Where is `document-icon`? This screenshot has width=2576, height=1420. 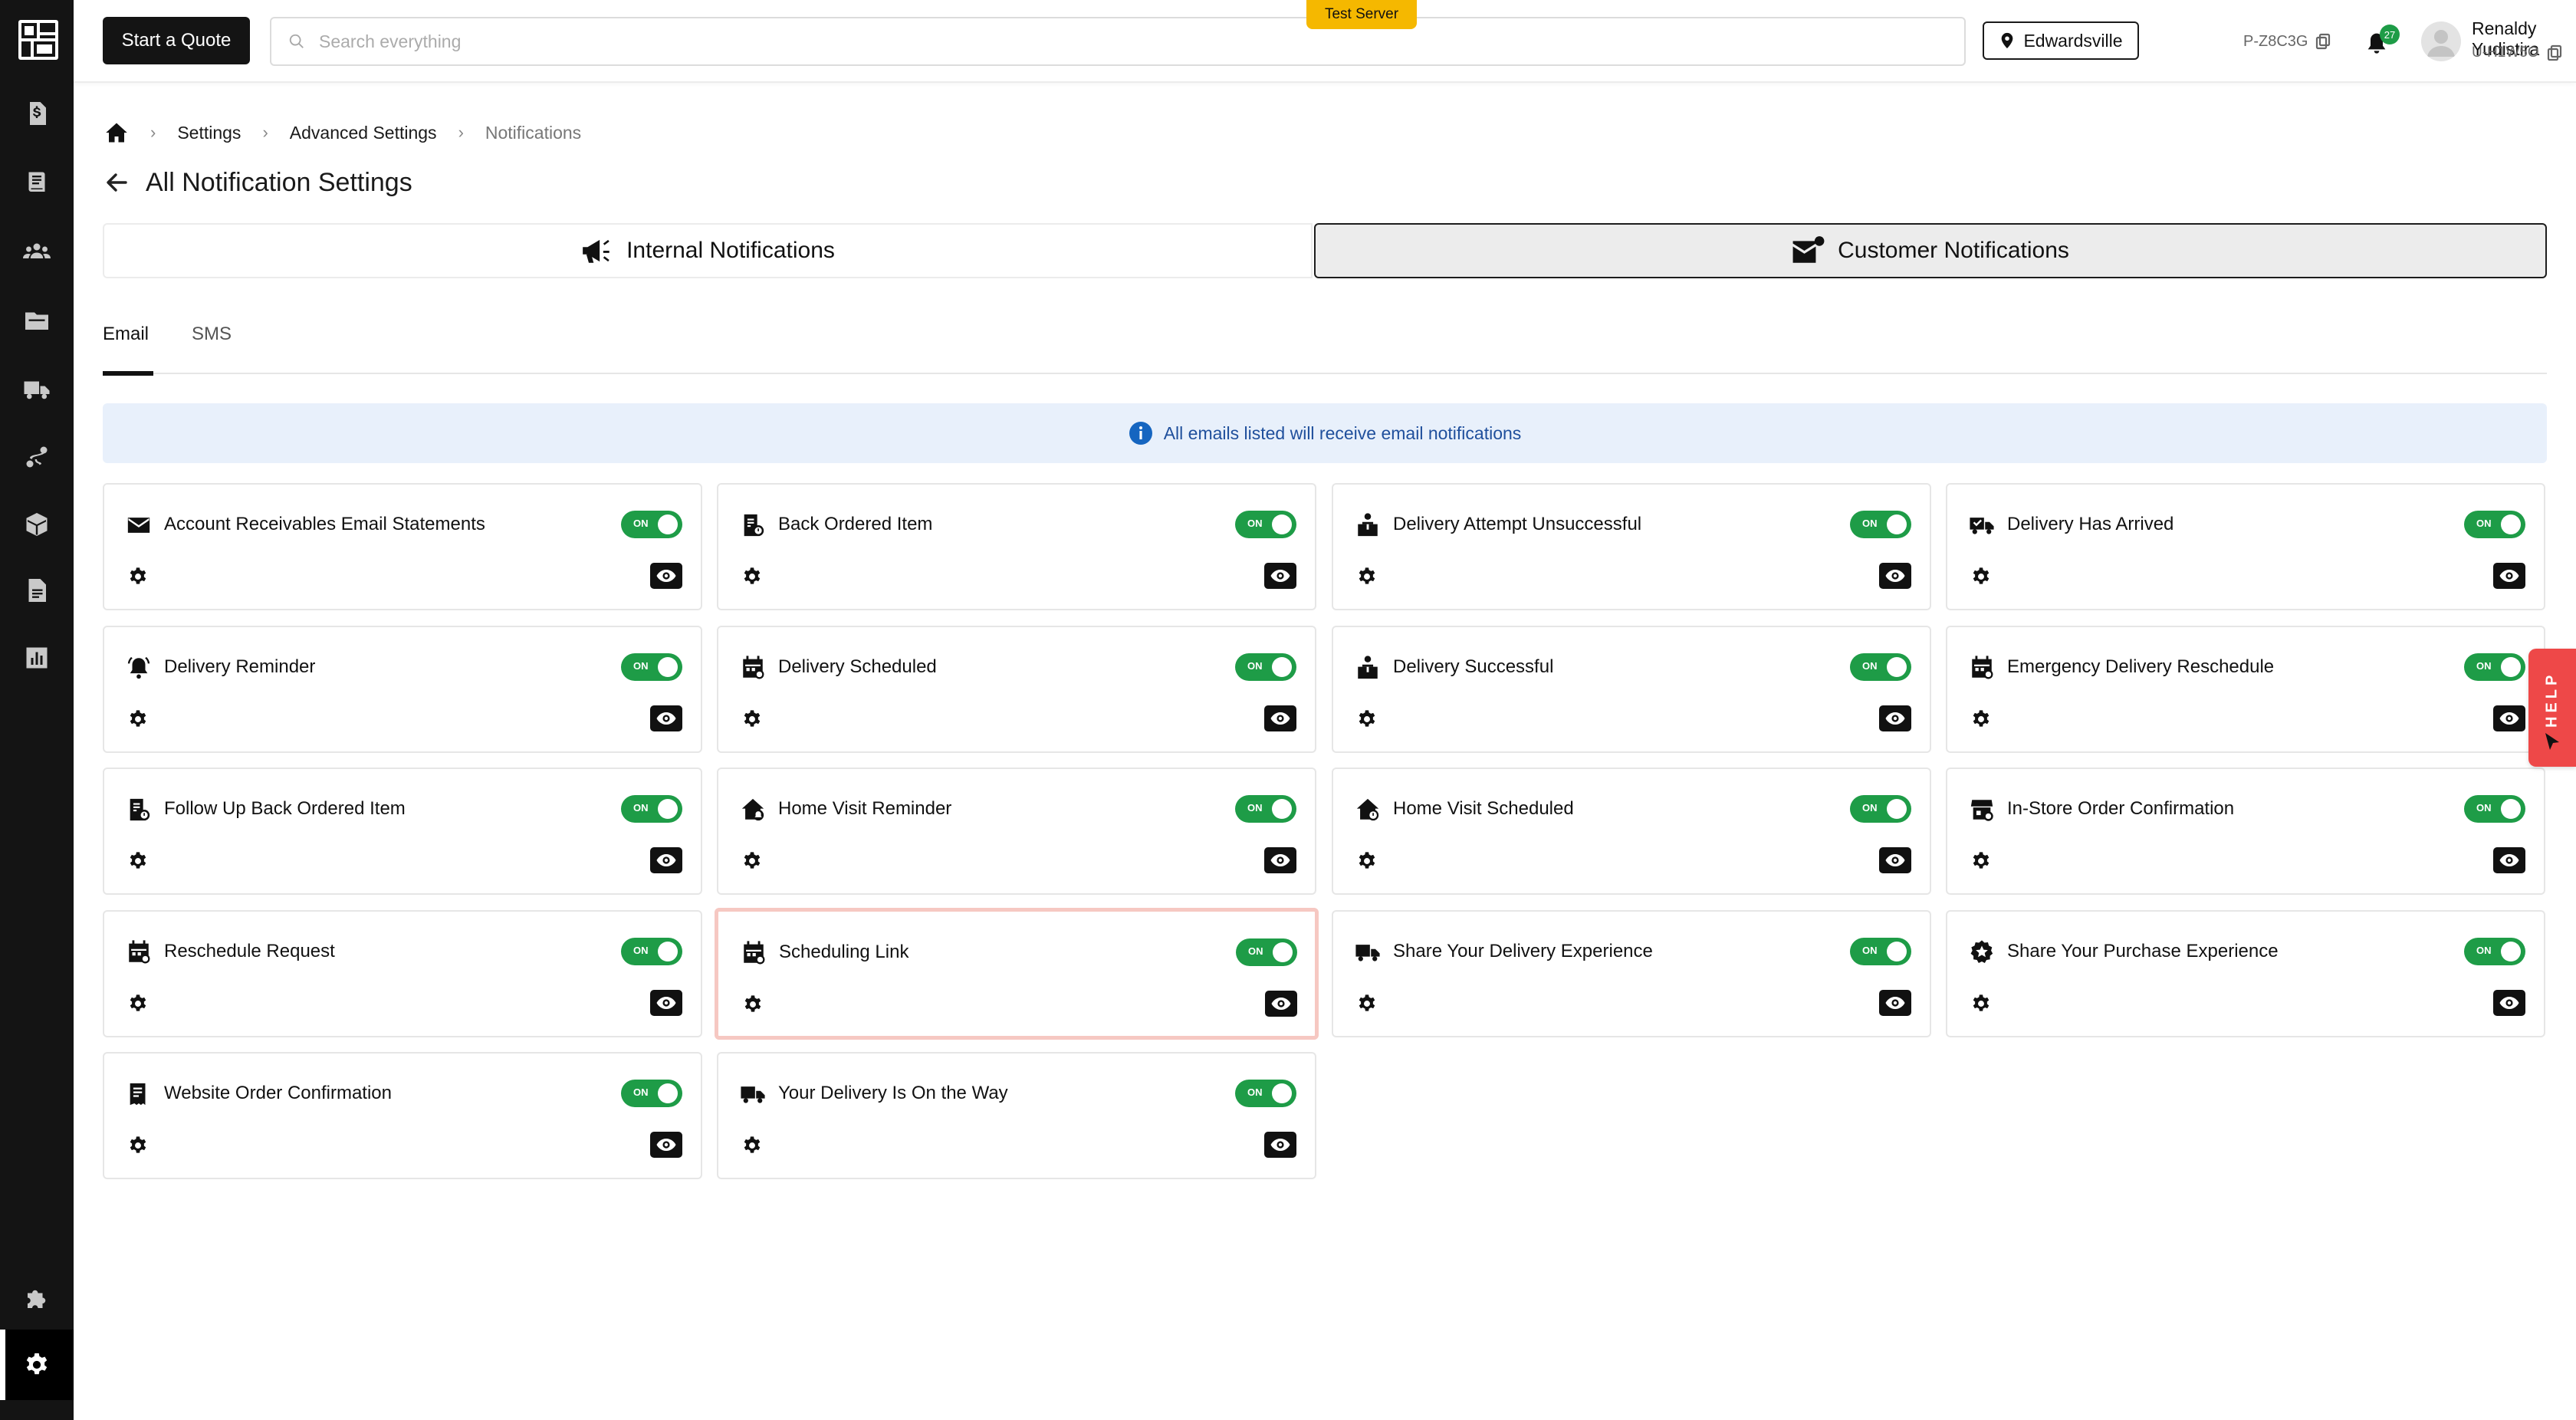 document-icon is located at coordinates (37, 590).